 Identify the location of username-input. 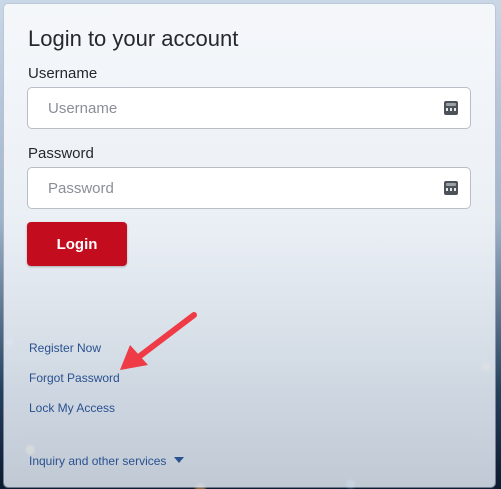
(249, 108).